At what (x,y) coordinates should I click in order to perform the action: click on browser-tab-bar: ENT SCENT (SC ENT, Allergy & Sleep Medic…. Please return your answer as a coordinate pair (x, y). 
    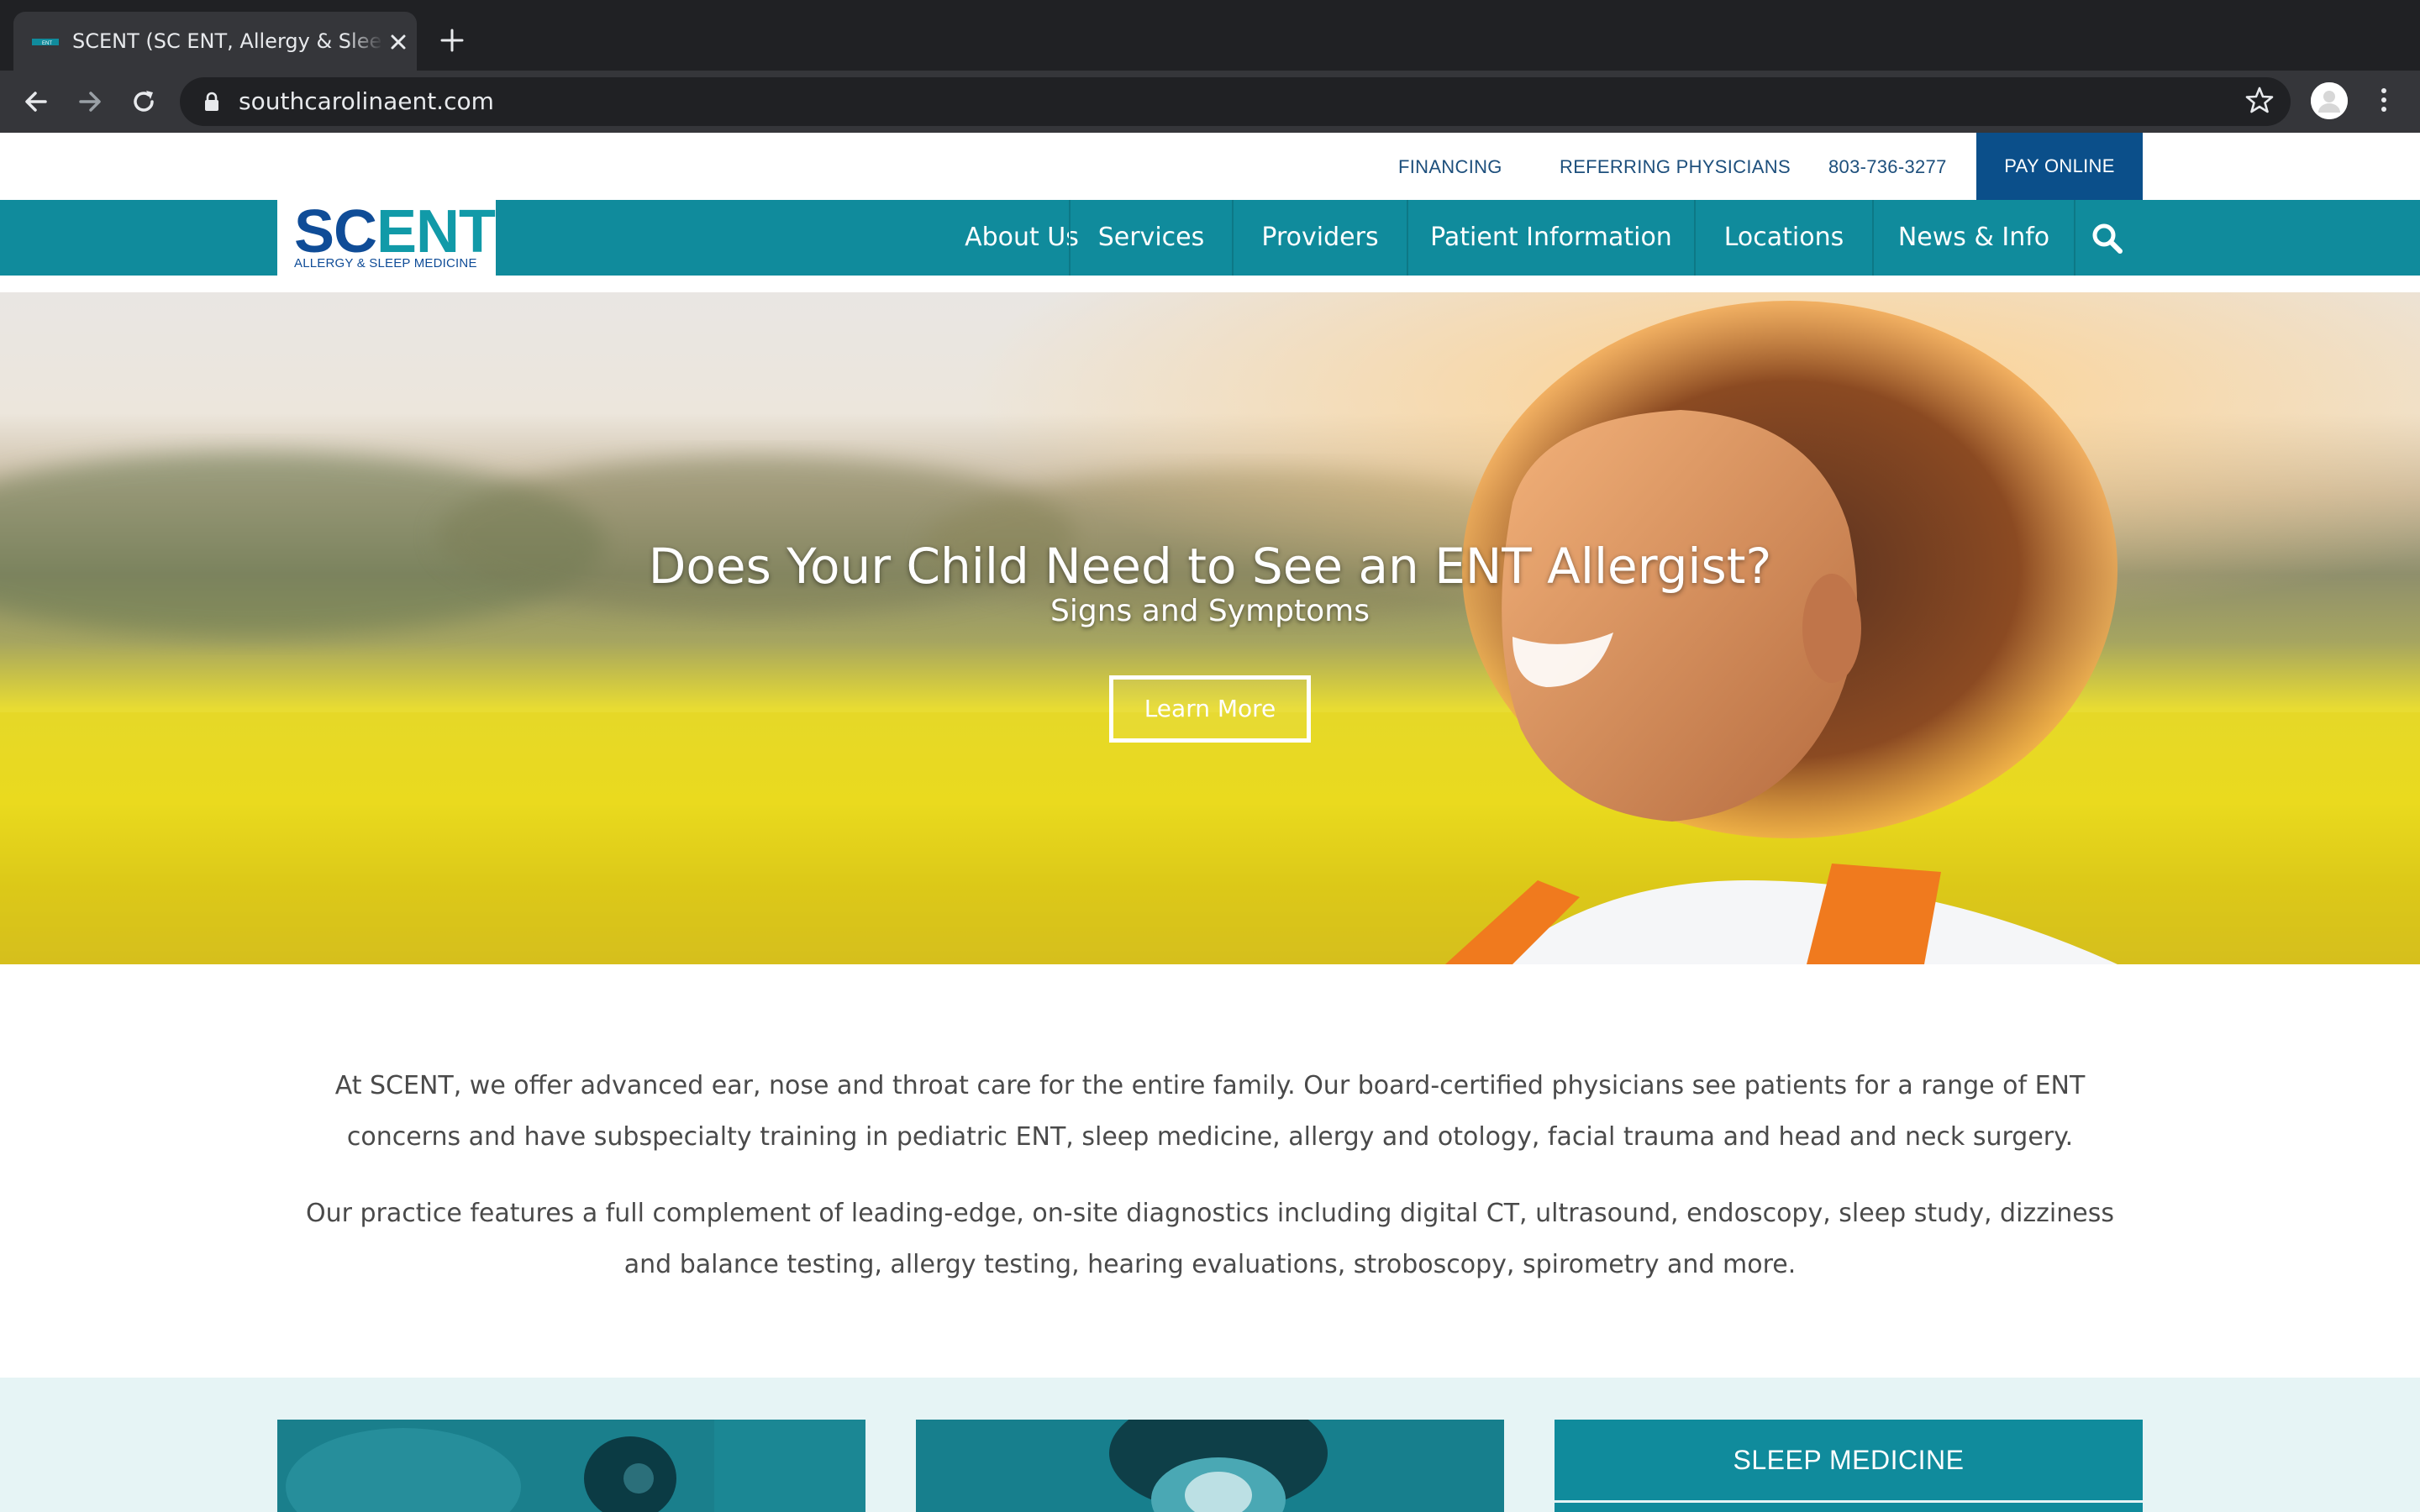
    Looking at the image, I should click on (1210, 35).